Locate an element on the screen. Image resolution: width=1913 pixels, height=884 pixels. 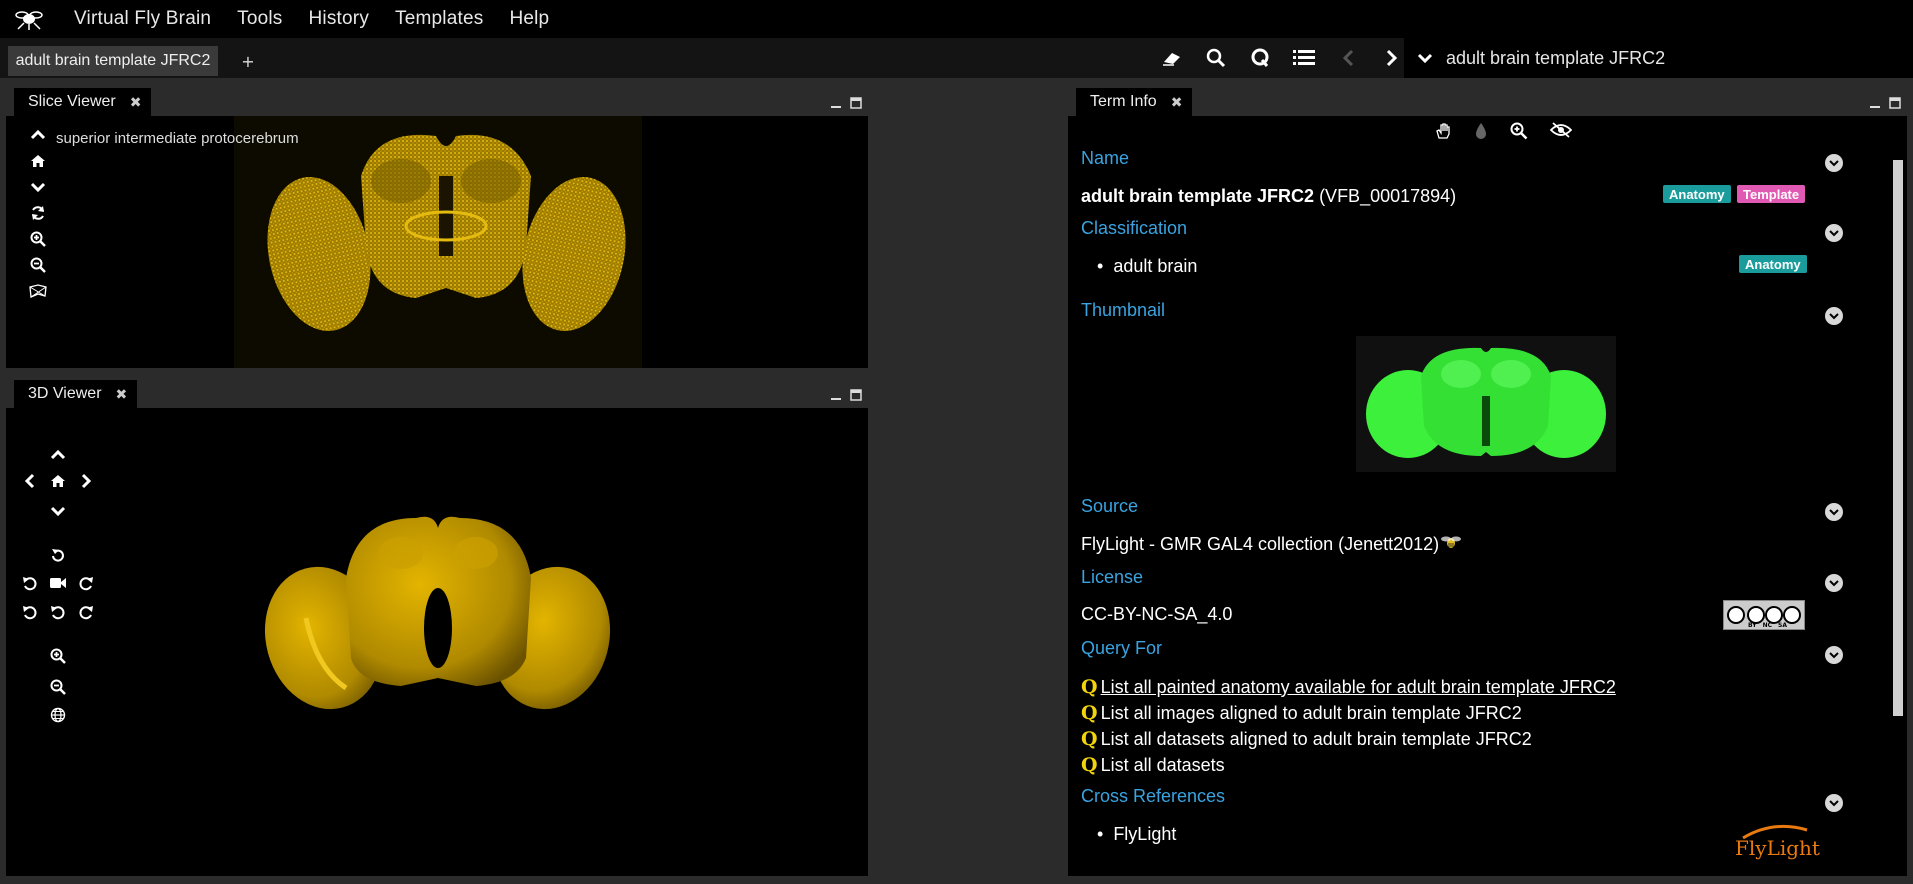
section-license-heading: License is located at coordinates (1112, 577).